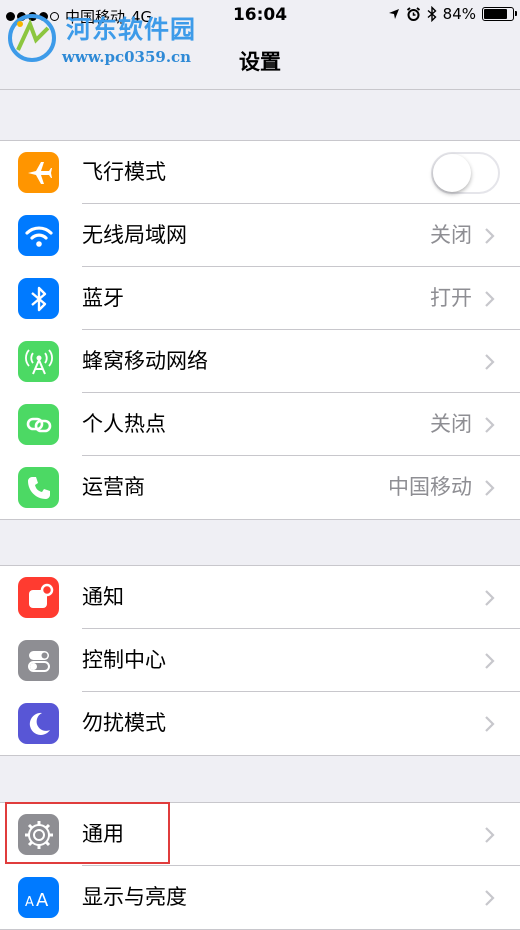 This screenshot has width=520, height=930. I want to click on page-title: 设置, so click(260, 62).